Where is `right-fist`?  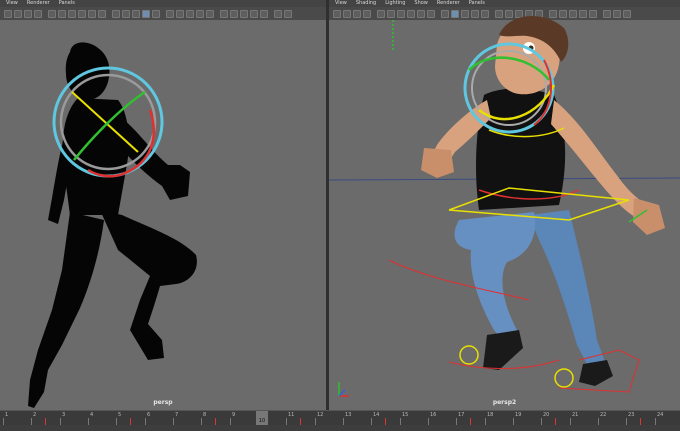
right-fist is located at coordinates (437, 163).